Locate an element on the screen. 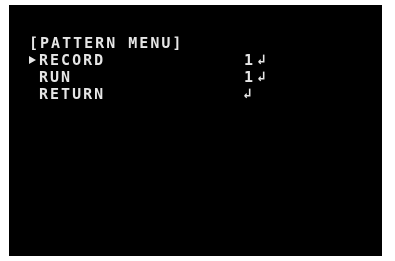 The width and height of the screenshot is (395, 261). menu-item-run-value: 1 is located at coordinates (250, 77).